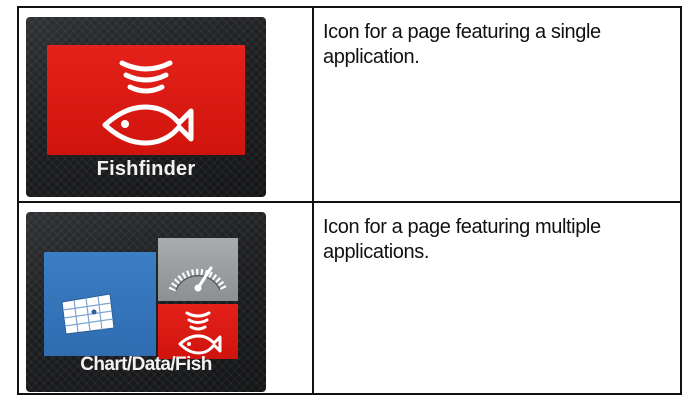 The height and width of the screenshot is (414, 699). Describe the element at coordinates (198, 269) in the screenshot. I see `gauge-icon` at that location.